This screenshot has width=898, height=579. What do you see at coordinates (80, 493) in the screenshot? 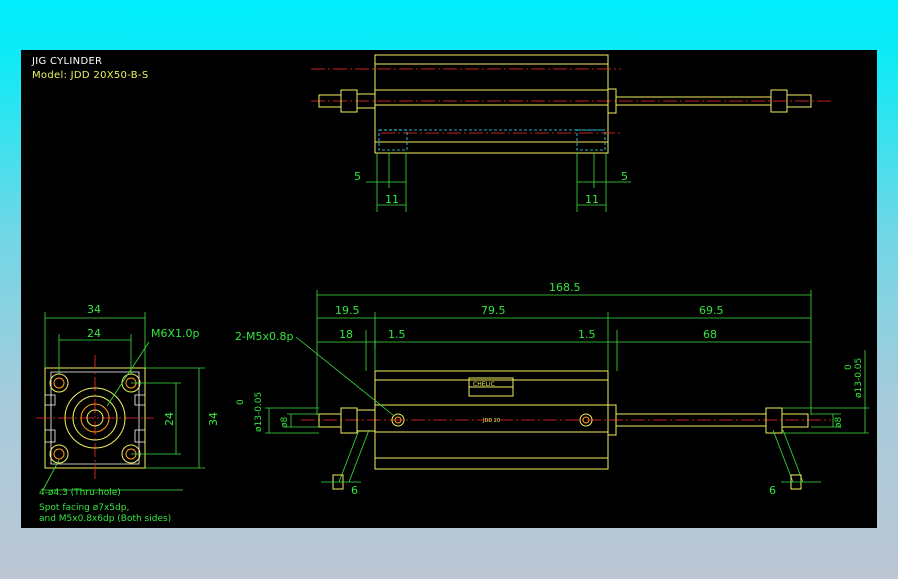
I see `hole-note: 4-ø4.3 (Thru-hole)` at bounding box center [80, 493].